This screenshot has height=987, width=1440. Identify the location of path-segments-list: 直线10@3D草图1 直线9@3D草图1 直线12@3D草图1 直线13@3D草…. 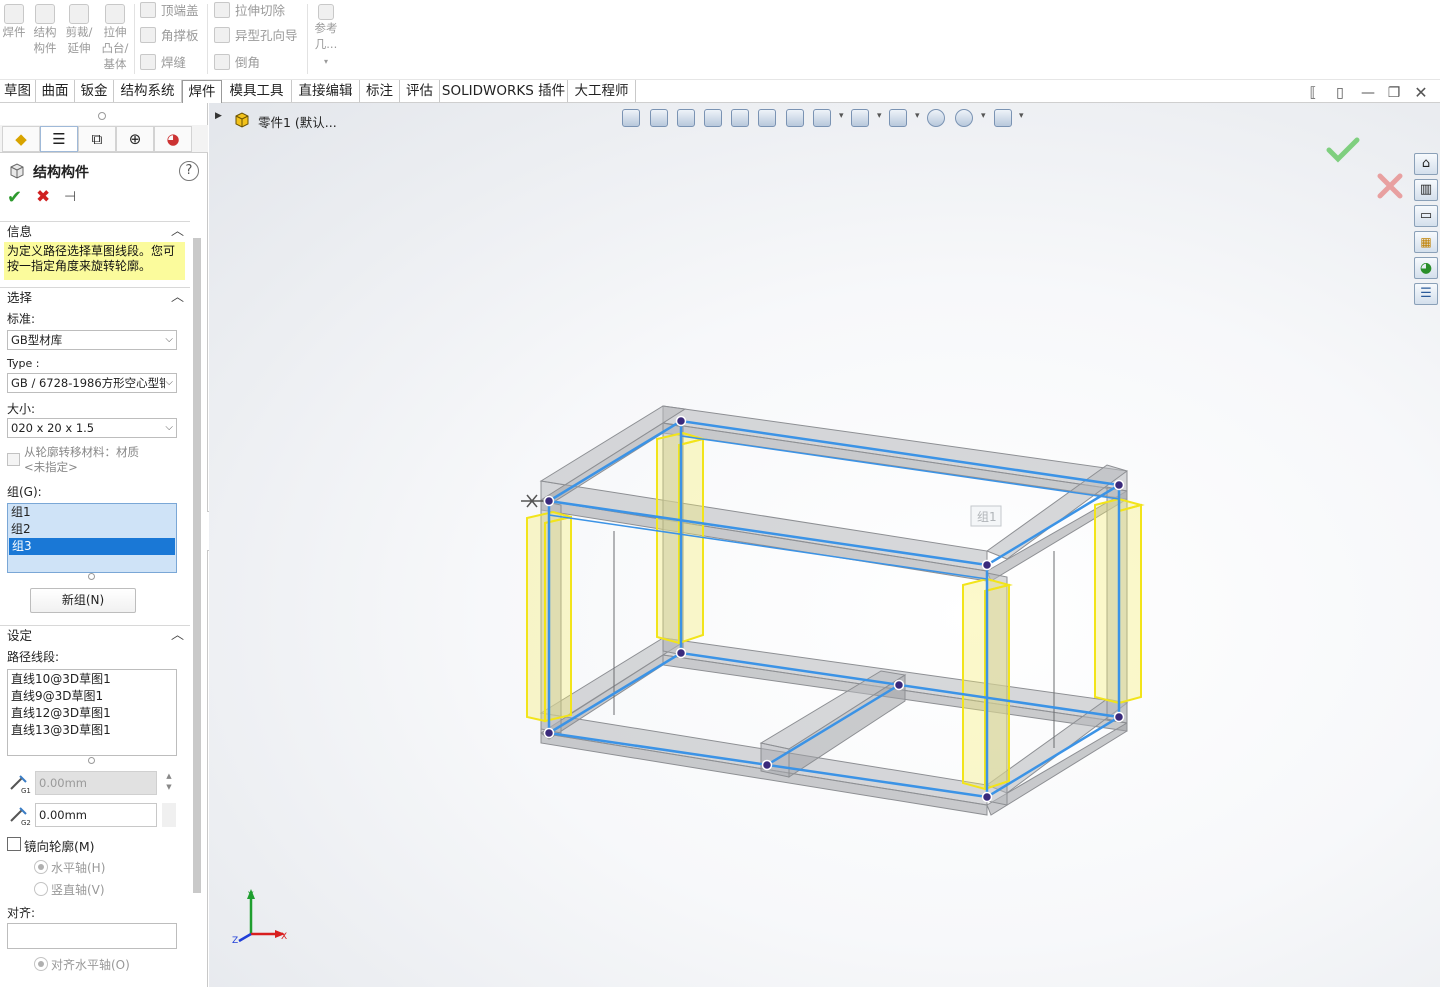
(92, 712).